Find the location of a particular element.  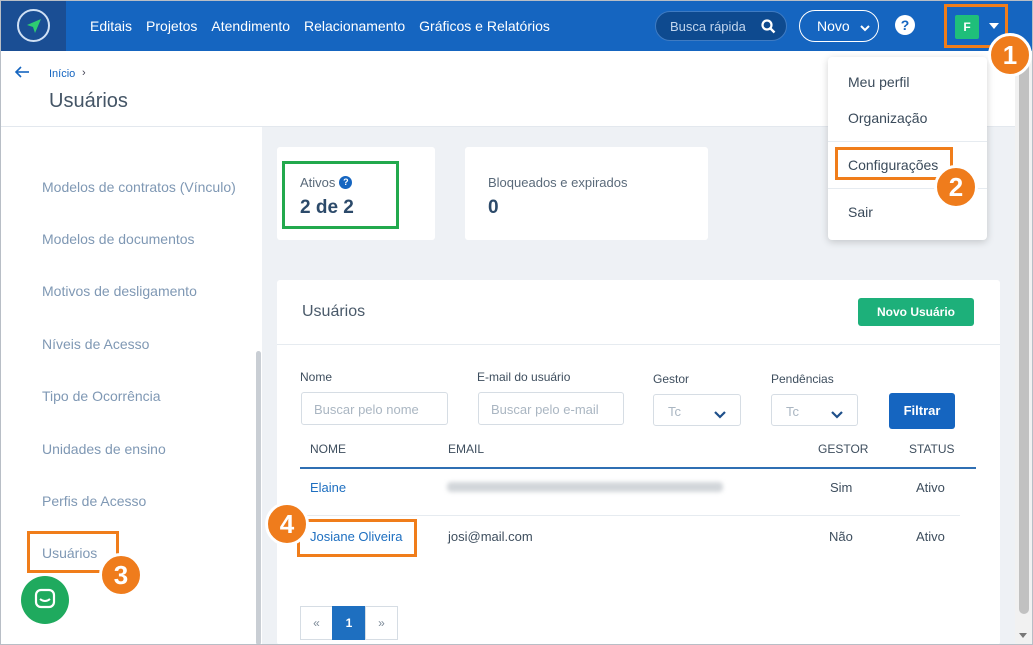

redacted-email is located at coordinates (585, 487).